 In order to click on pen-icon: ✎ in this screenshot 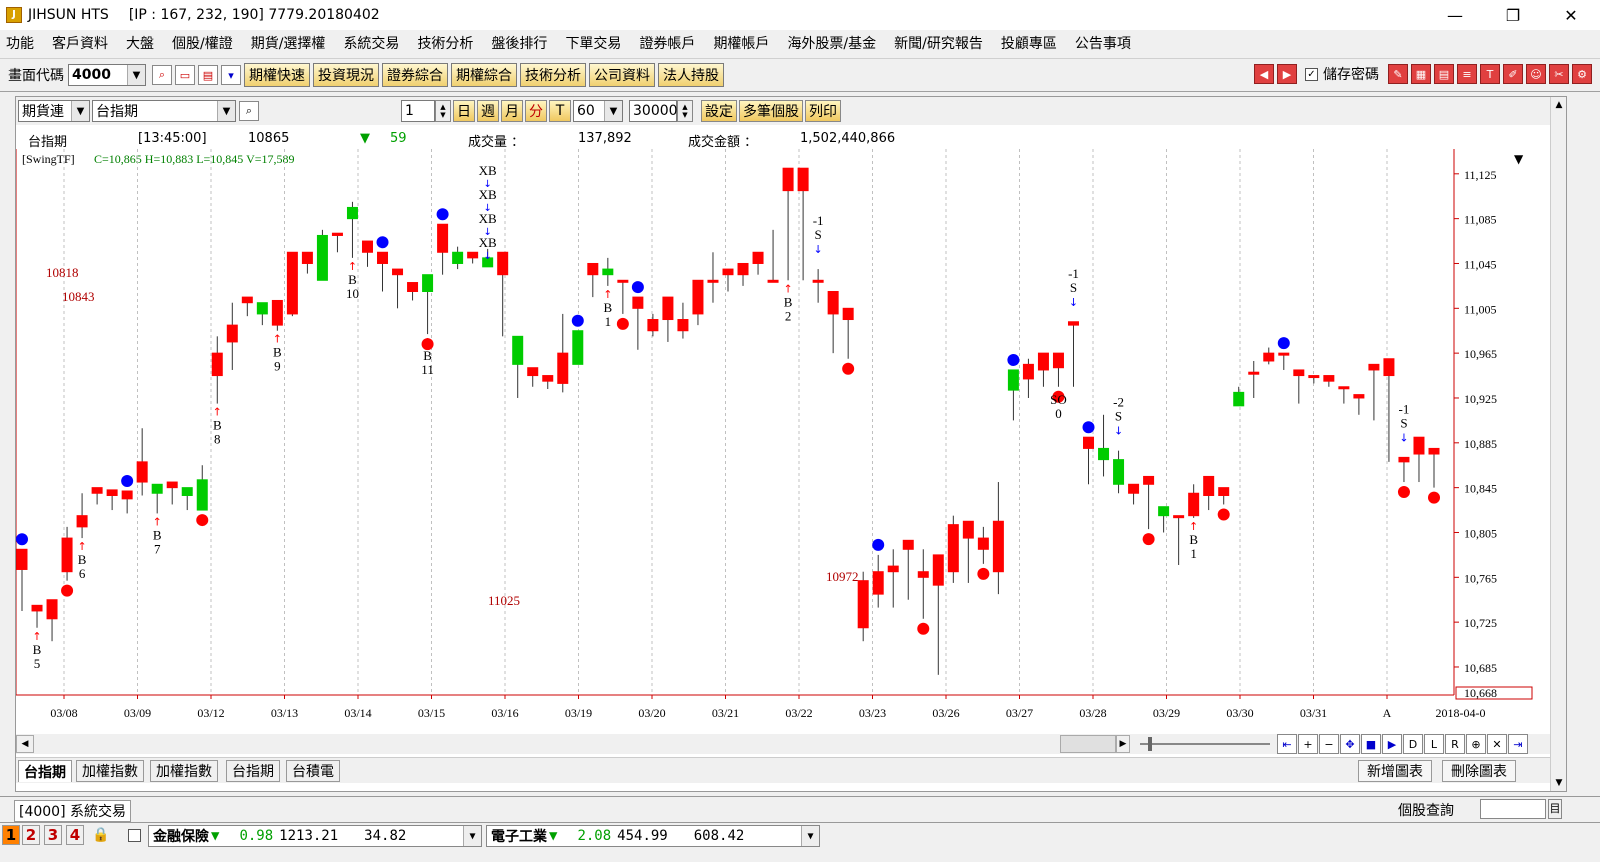, I will do `click(1398, 74)`.